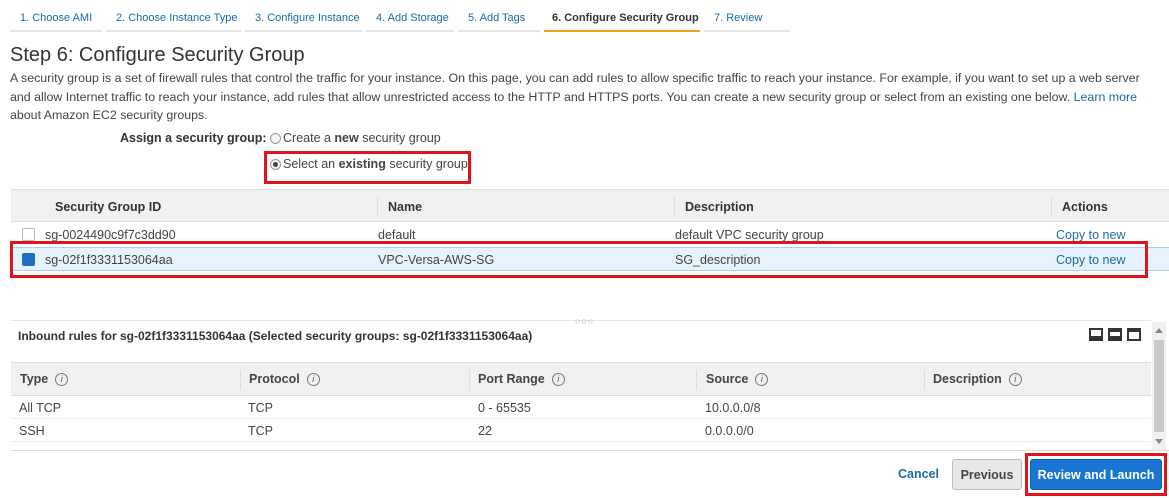 This screenshot has height=498, width=1169. What do you see at coordinates (284, 379) in the screenshot?
I see `col-protocol: Protocol i` at bounding box center [284, 379].